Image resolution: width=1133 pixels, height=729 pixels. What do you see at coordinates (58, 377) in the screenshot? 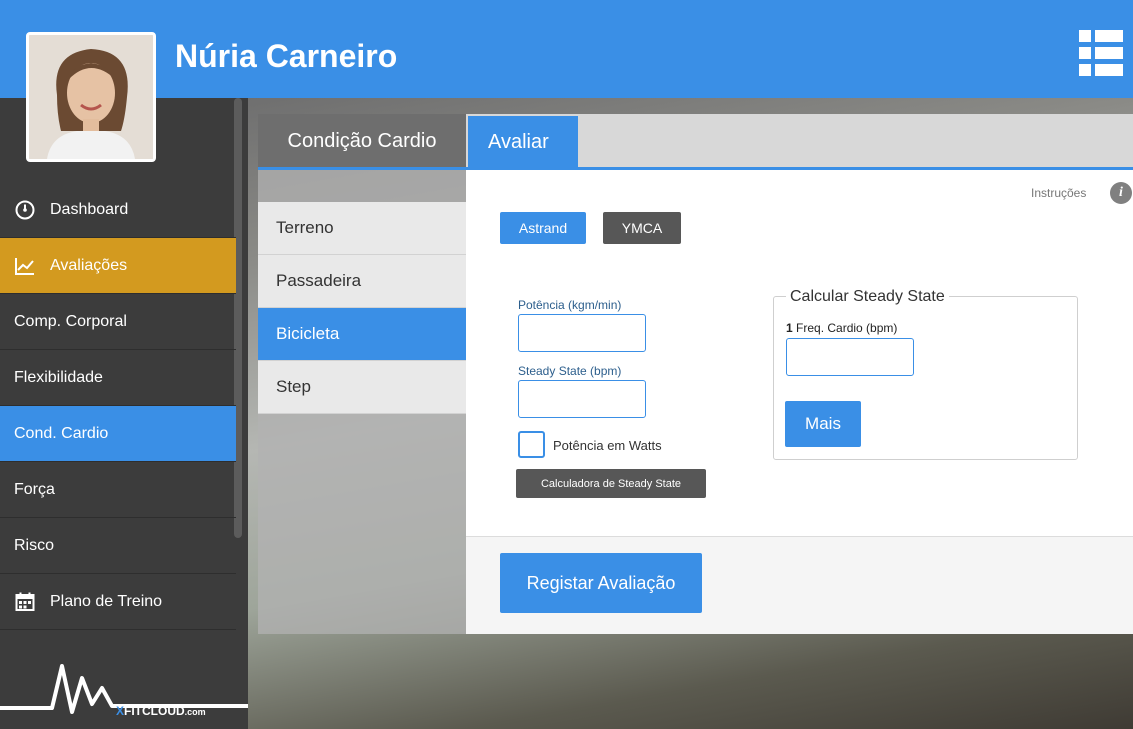
I see `sidebar-item-label: Flexibilidade` at bounding box center [58, 377].